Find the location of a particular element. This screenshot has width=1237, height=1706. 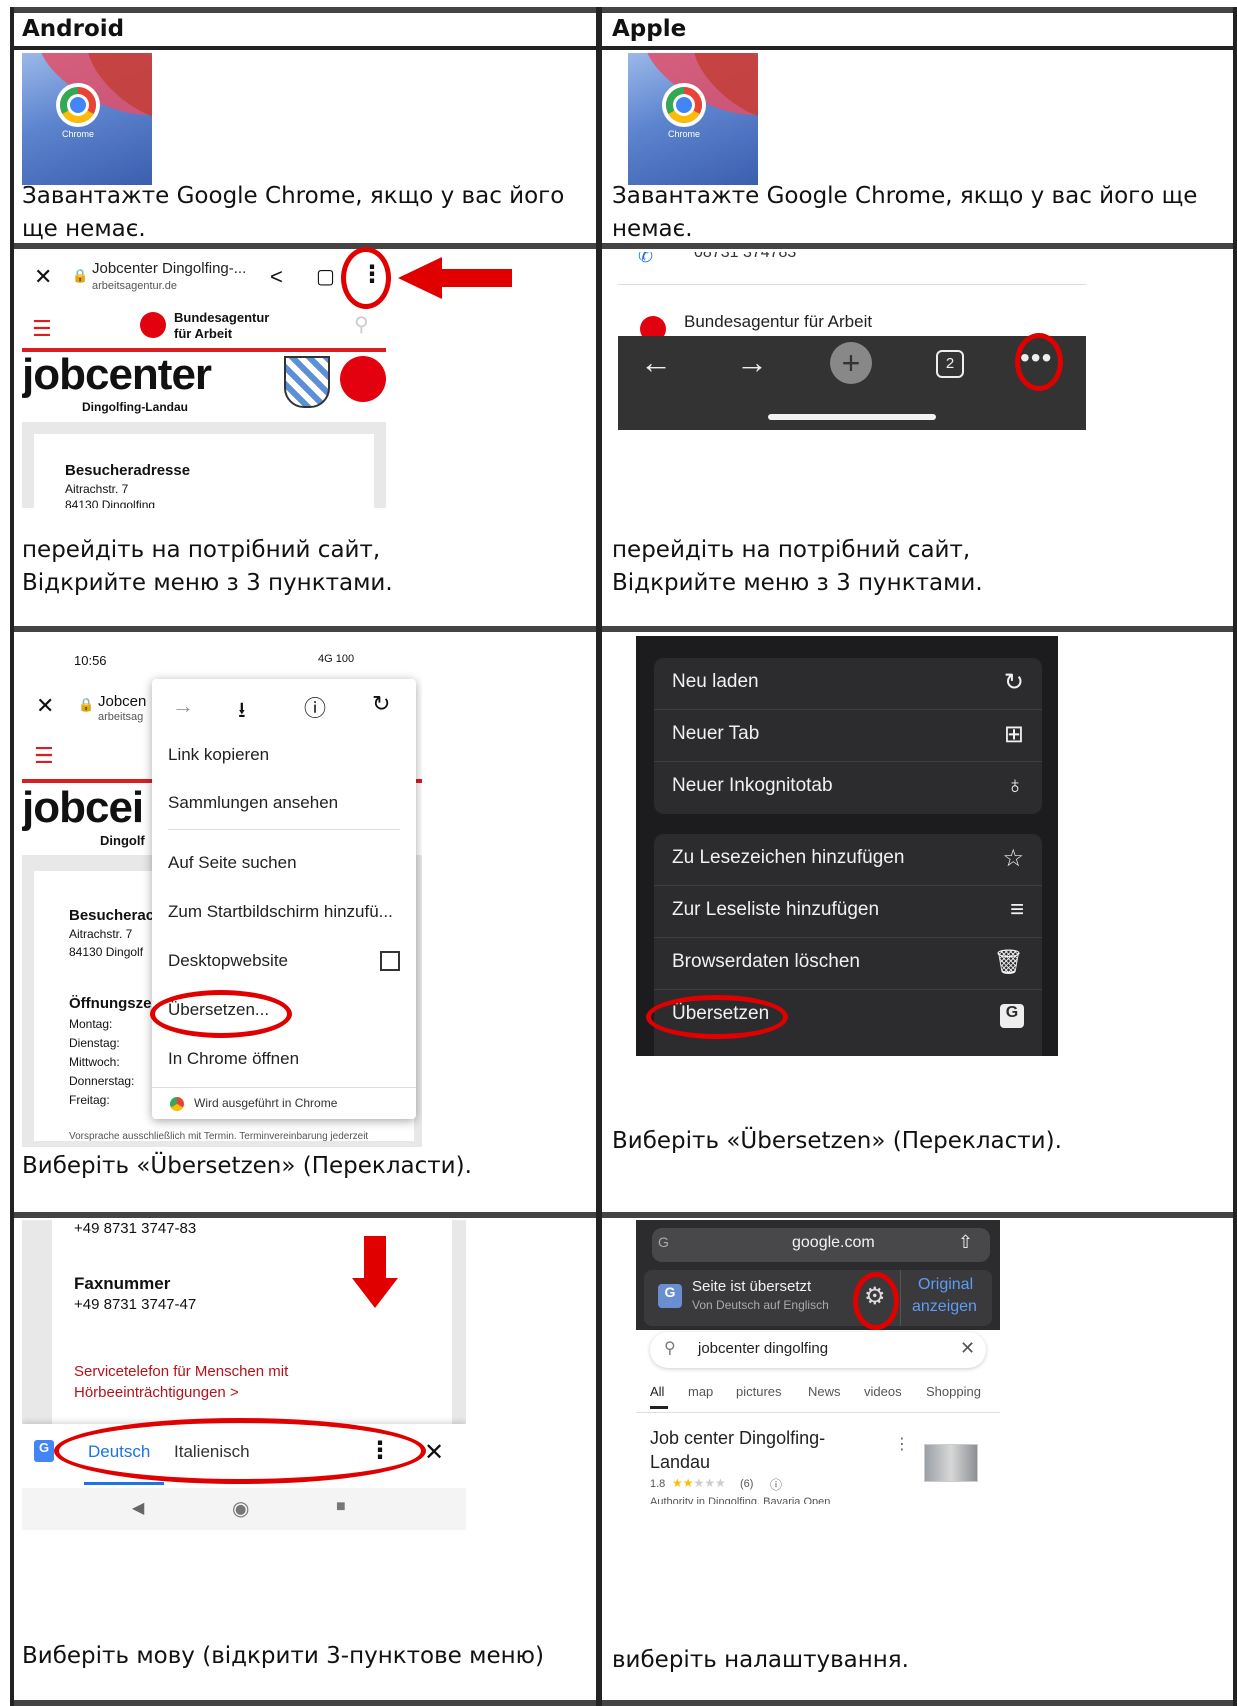

menu-item-incognito: Neuer Inkognitotab ♁ is located at coordinates (848, 788).